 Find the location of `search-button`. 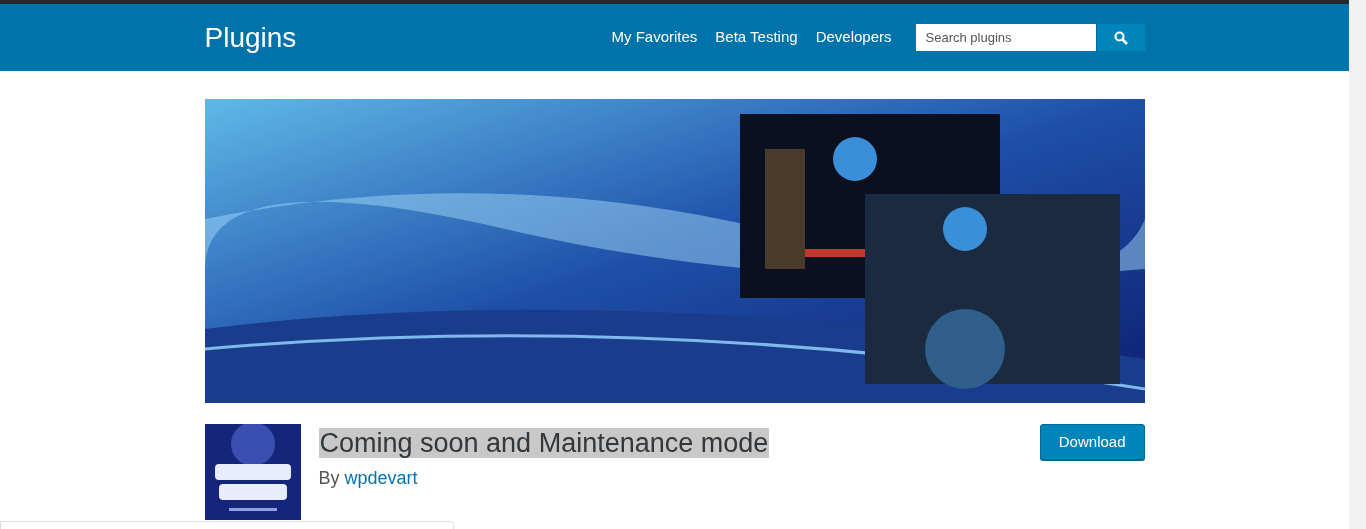

search-button is located at coordinates (1120, 37).